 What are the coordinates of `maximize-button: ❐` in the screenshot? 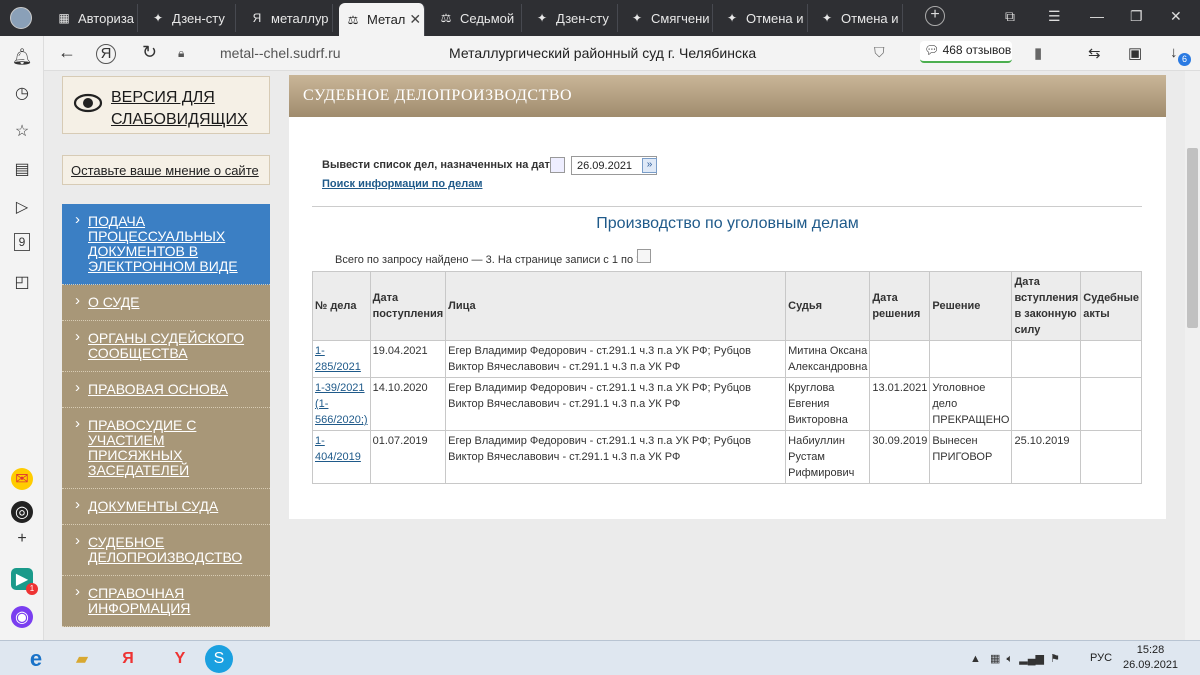 It's located at (1136, 16).